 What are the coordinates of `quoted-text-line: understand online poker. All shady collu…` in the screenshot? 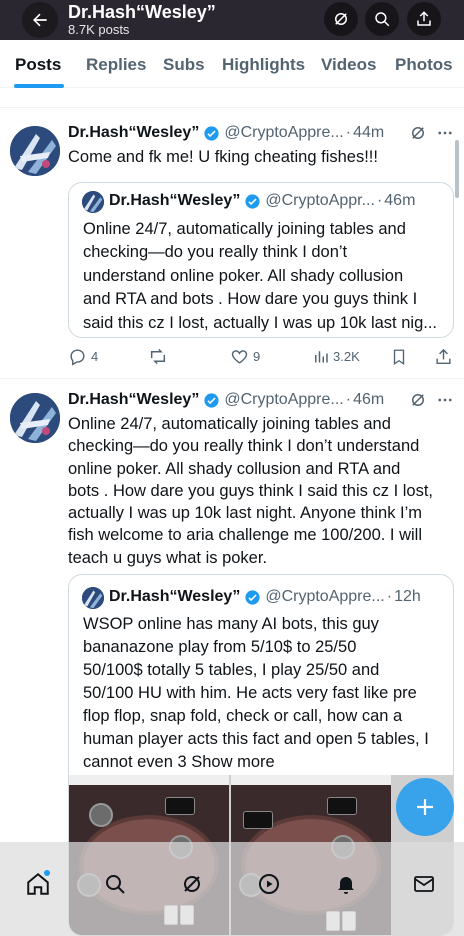 It's located at (243, 275).